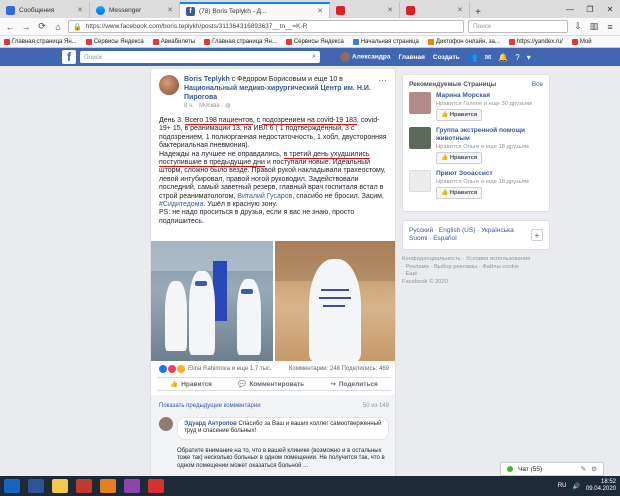  I want to click on more-options-icon: ···, so click(382, 93).